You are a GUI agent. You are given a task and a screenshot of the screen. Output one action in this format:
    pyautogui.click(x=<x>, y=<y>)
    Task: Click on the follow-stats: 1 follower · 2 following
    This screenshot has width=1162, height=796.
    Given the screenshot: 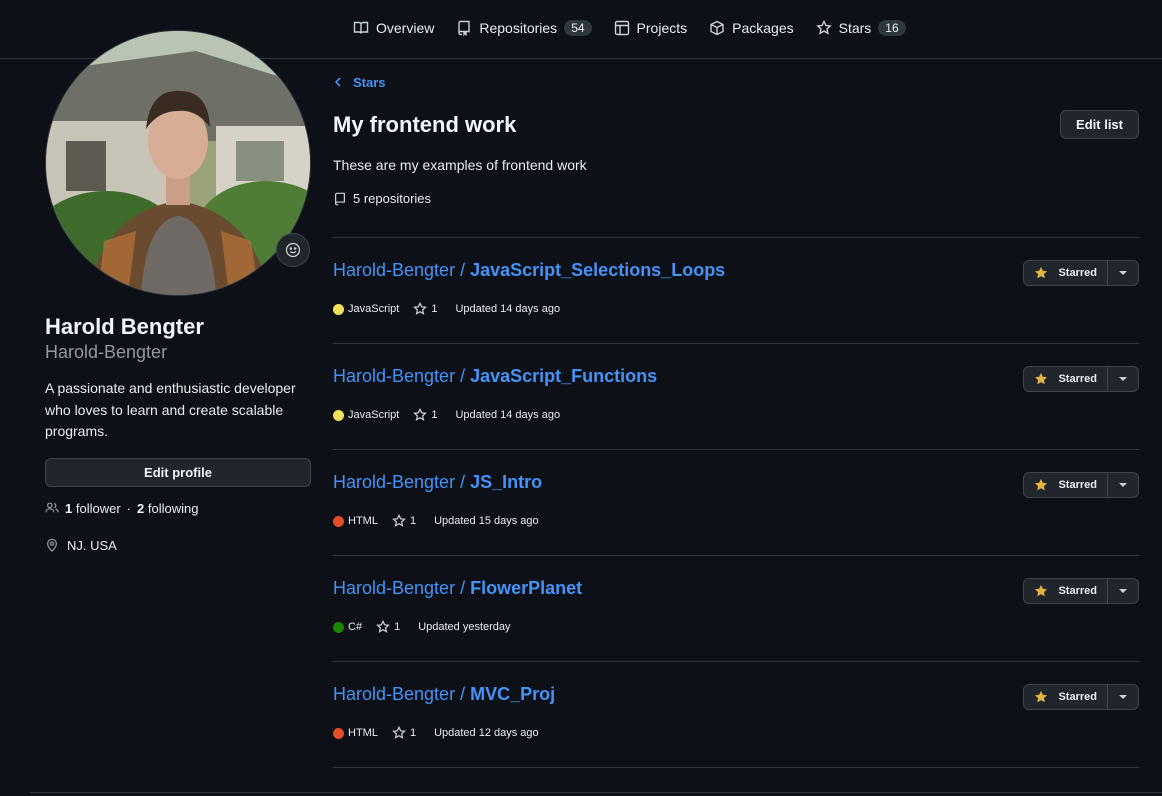 What is the action you would take?
    pyautogui.click(x=178, y=508)
    